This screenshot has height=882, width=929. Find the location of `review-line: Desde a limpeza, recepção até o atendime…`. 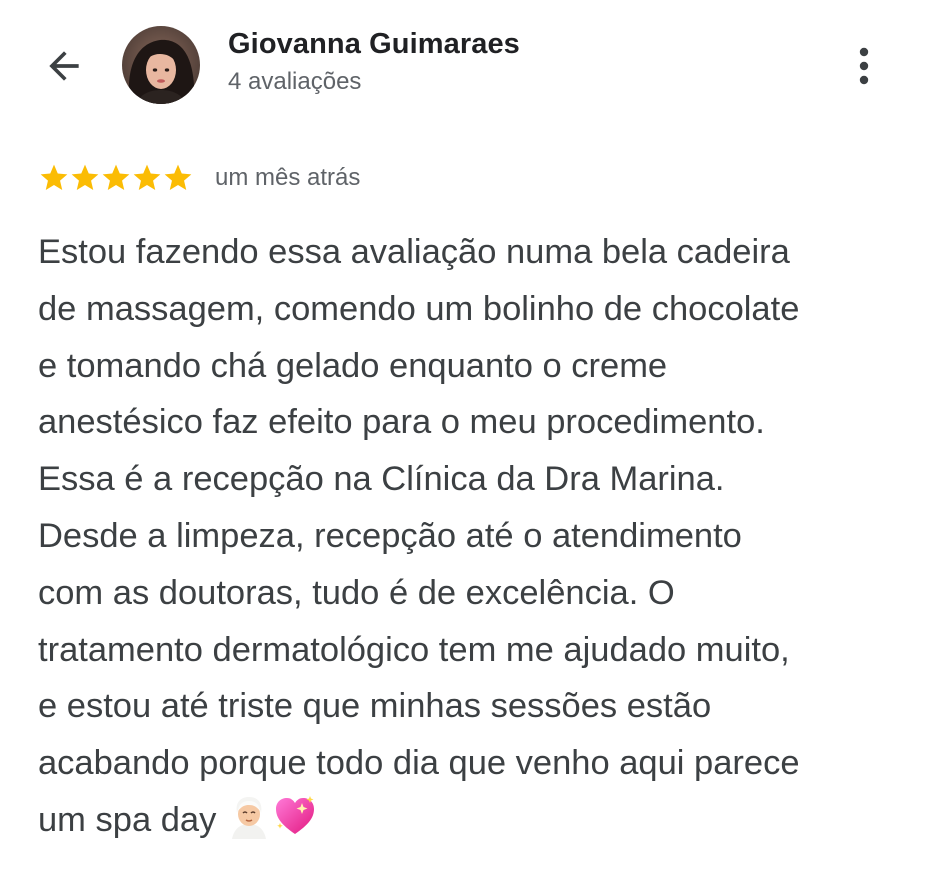

review-line: Desde a limpeza, recepção até o atendime… is located at coordinates (390, 535).